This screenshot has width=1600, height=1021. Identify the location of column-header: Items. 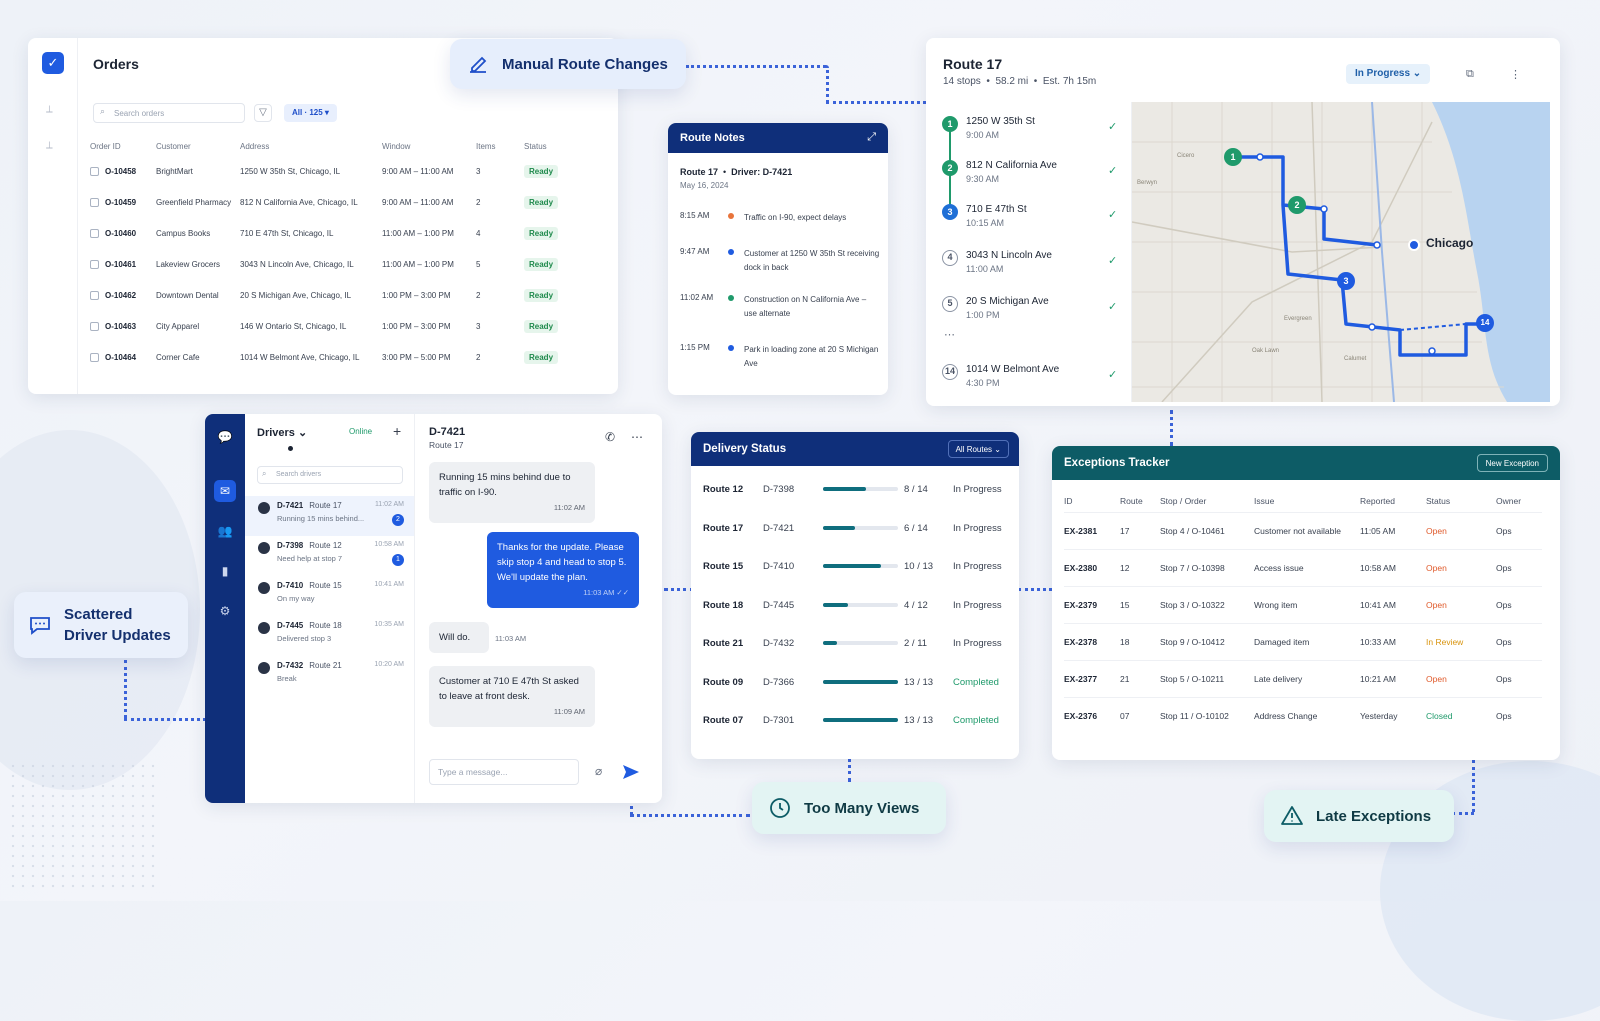
(500, 146).